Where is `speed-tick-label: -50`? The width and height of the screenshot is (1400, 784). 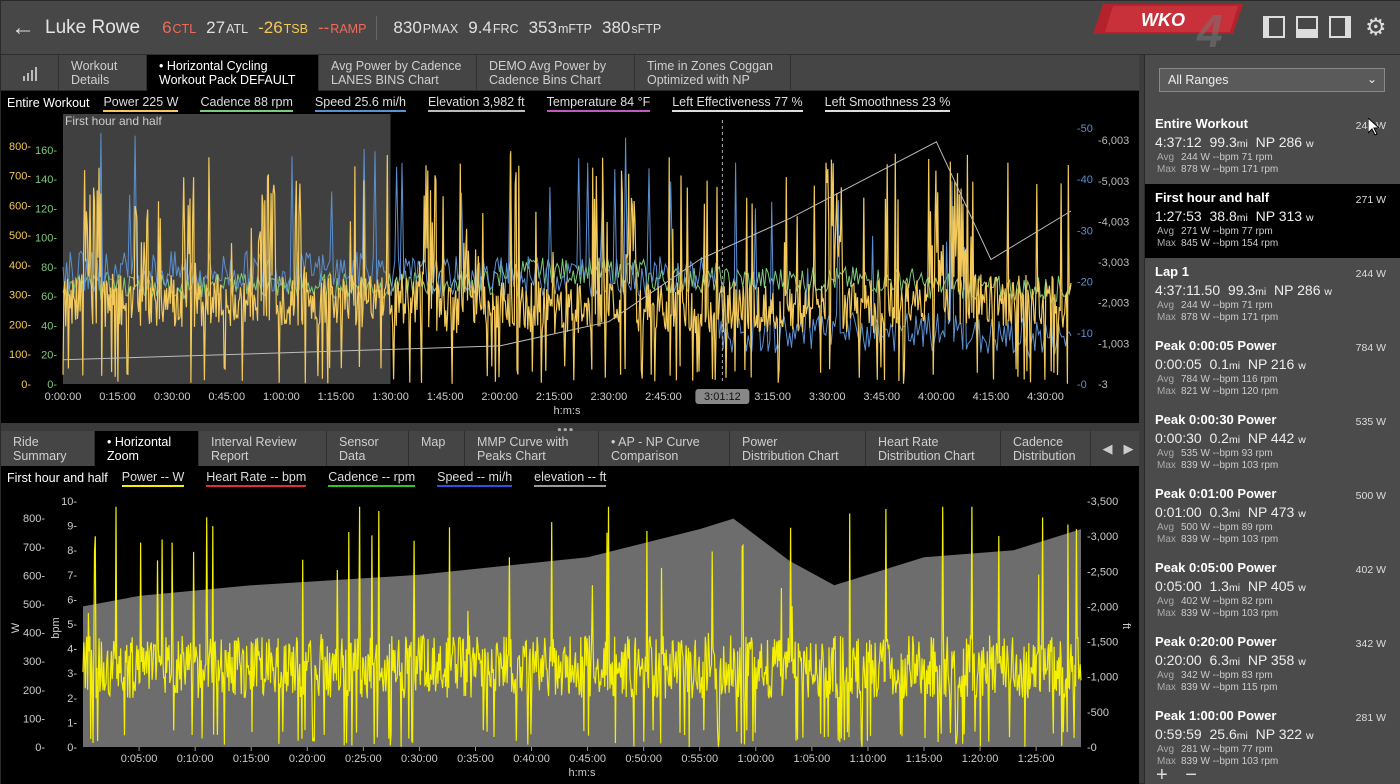 speed-tick-label: -50 is located at coordinates (1085, 129).